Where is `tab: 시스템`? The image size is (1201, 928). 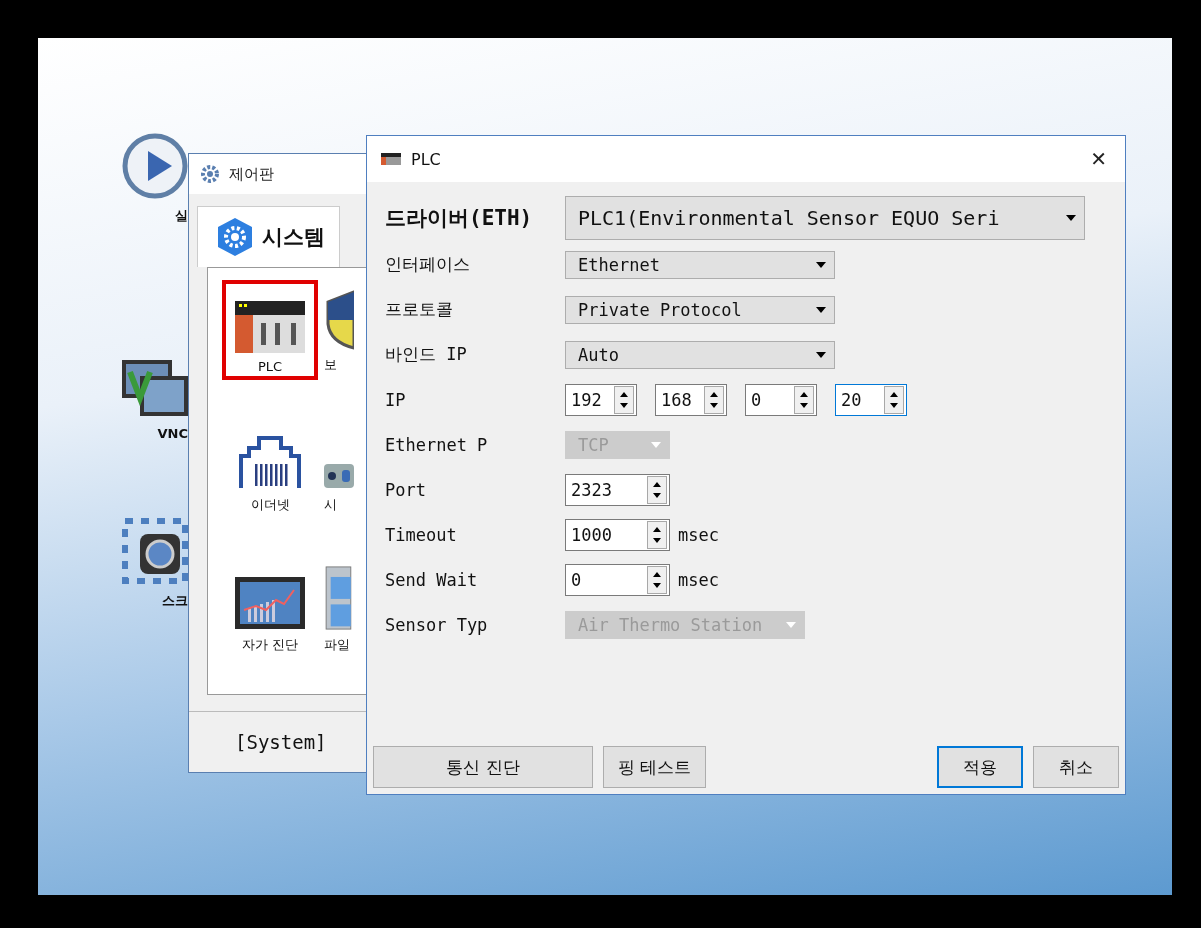
tab: 시스템 is located at coordinates (268, 236).